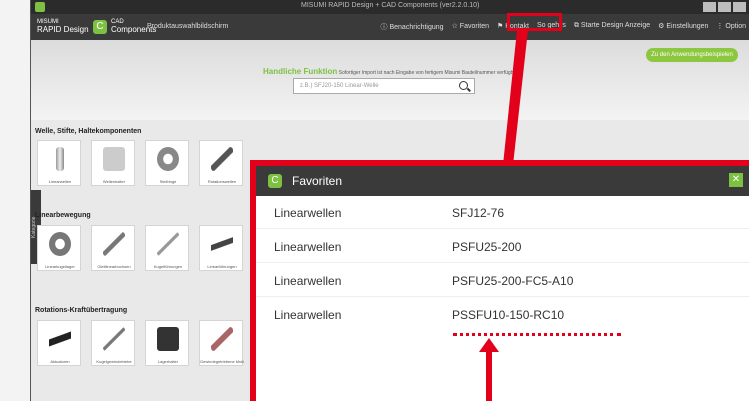 The height and width of the screenshot is (401, 749). What do you see at coordinates (60, 181) in the screenshot?
I see `tile-label: Linearwellen` at bounding box center [60, 181].